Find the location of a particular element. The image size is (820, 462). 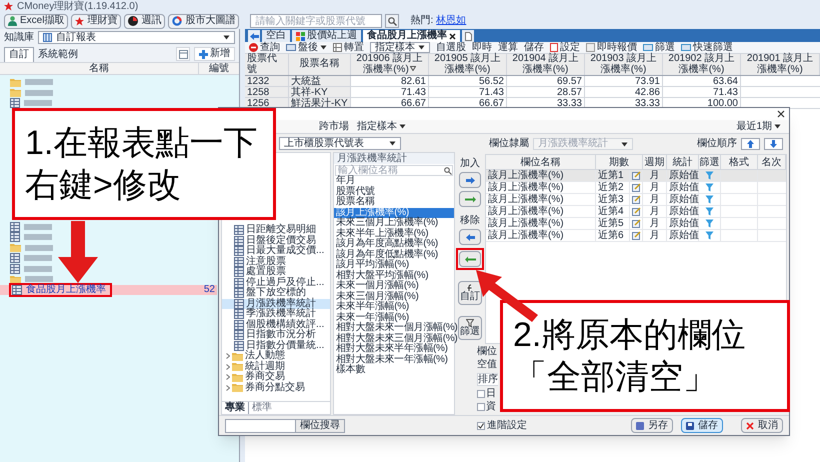

save-button: 儲存 is located at coordinates (702, 425).